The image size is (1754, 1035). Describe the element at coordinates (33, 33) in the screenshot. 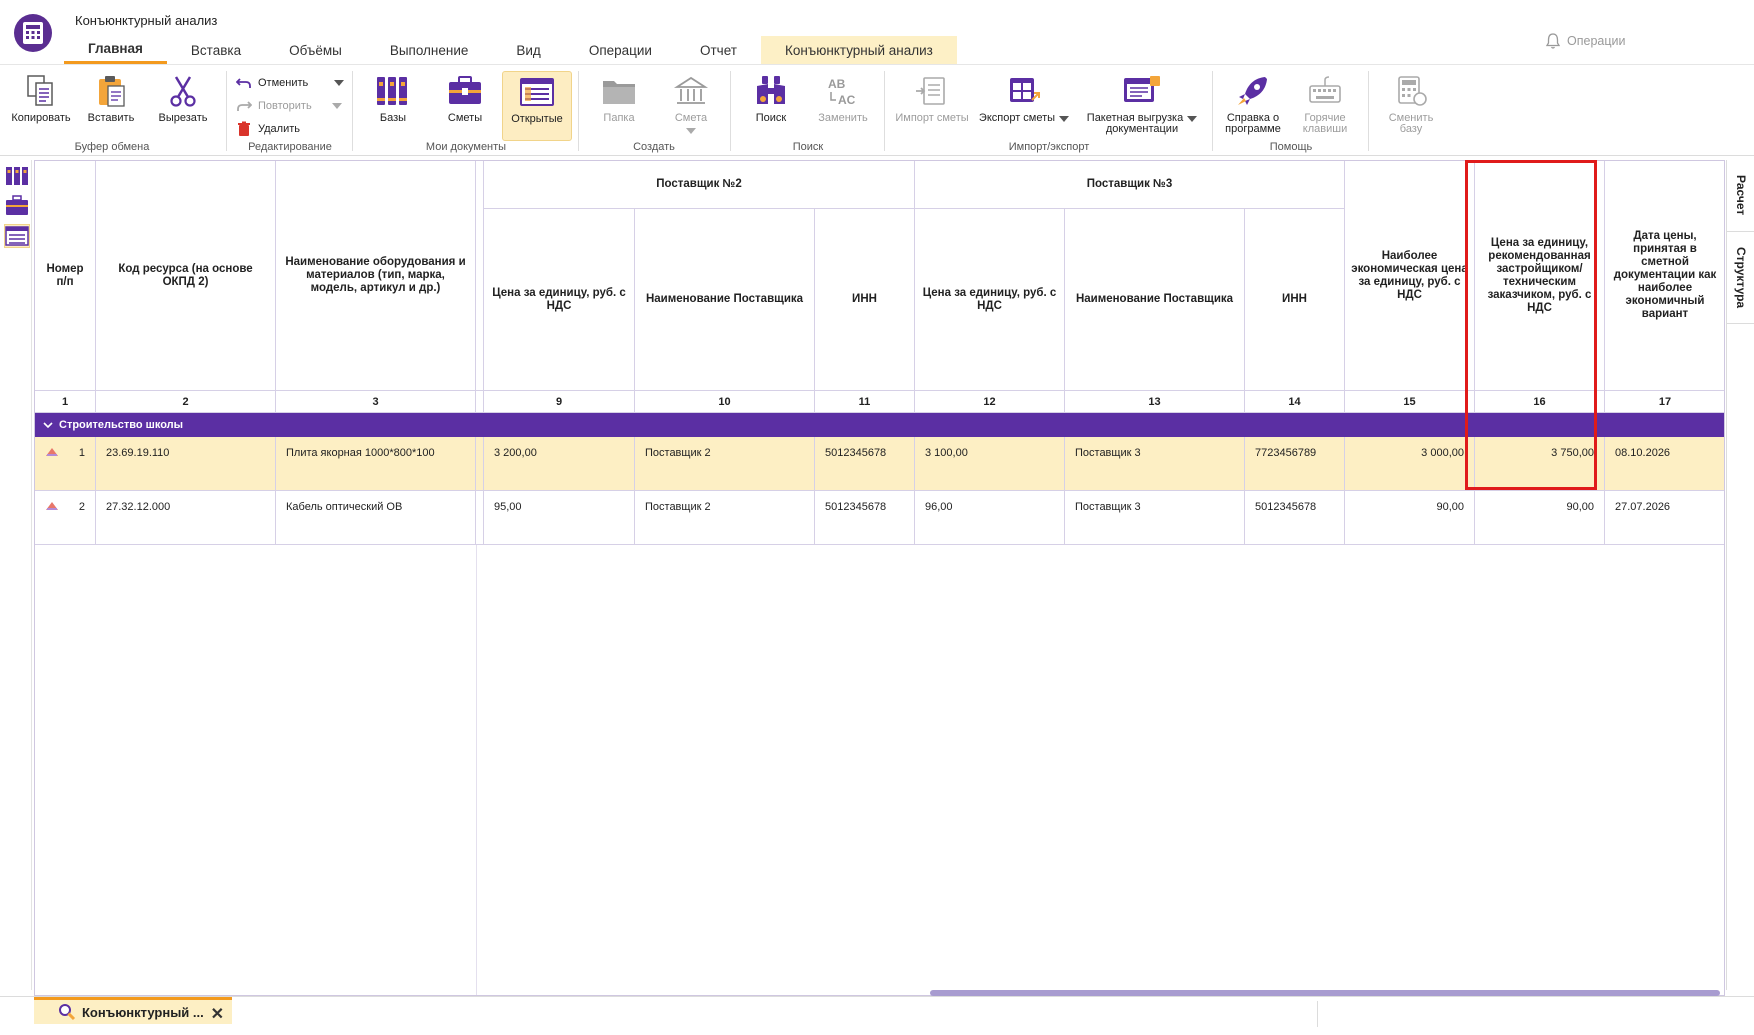

I see `app-logo` at that location.